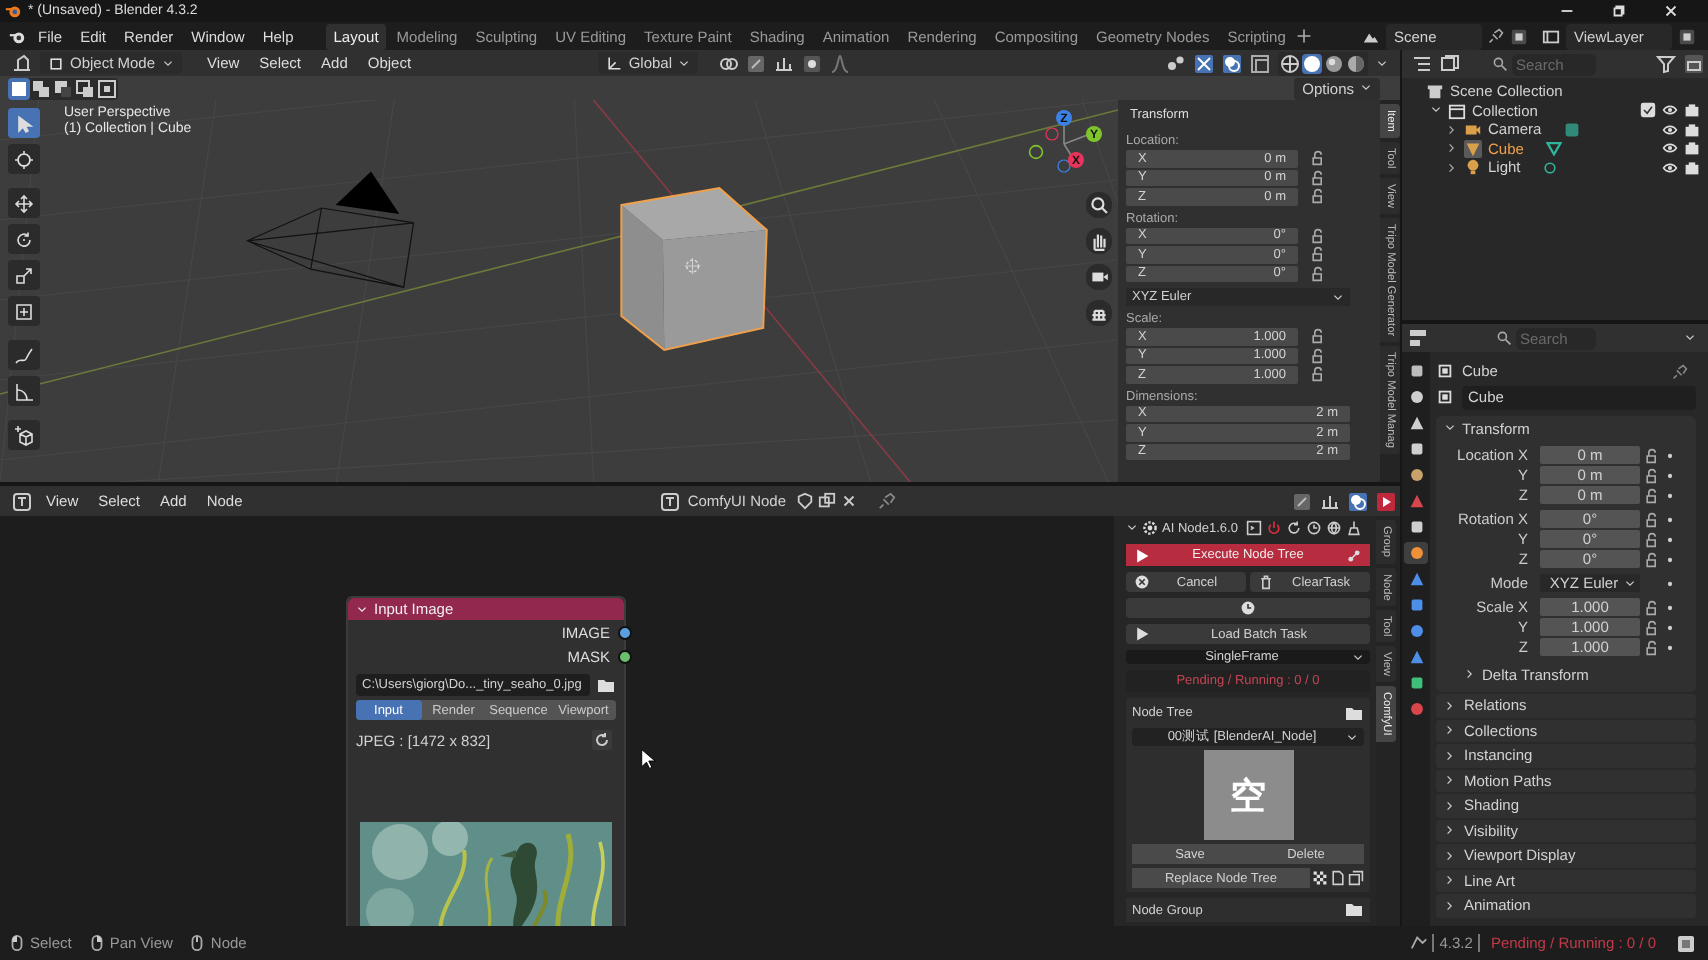 The image size is (1708, 960). I want to click on invert-selection-icon, so click(85, 88).